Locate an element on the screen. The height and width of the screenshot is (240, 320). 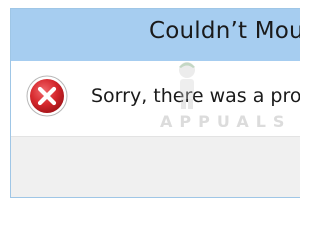
error-icon is located at coordinates (47, 96).